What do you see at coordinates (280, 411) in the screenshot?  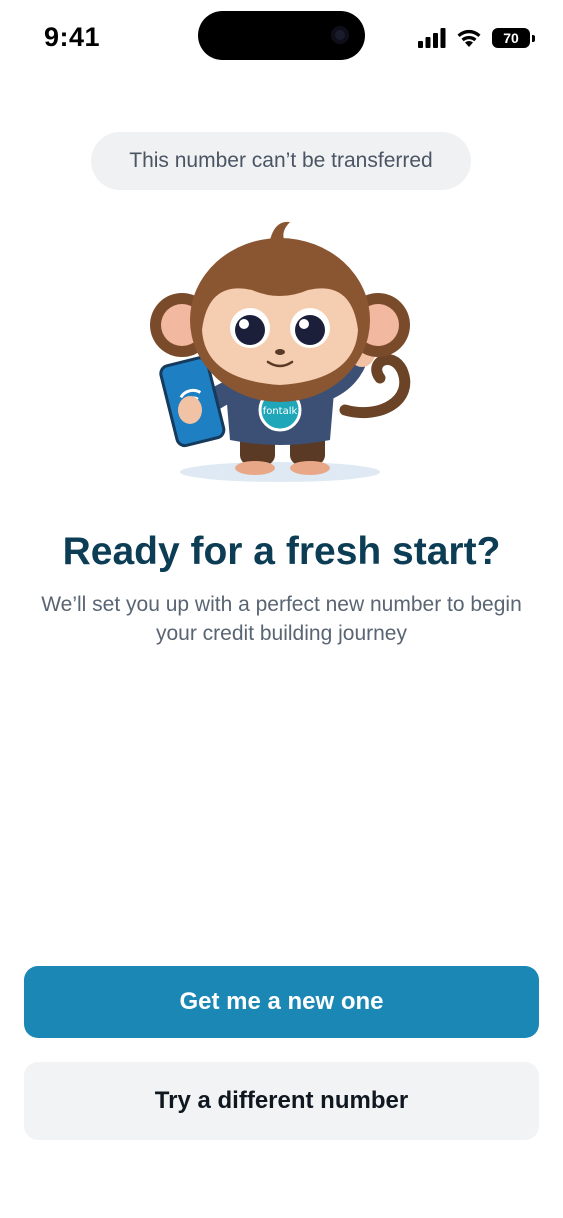 I see `shirt-badge-text: fontalk` at bounding box center [280, 411].